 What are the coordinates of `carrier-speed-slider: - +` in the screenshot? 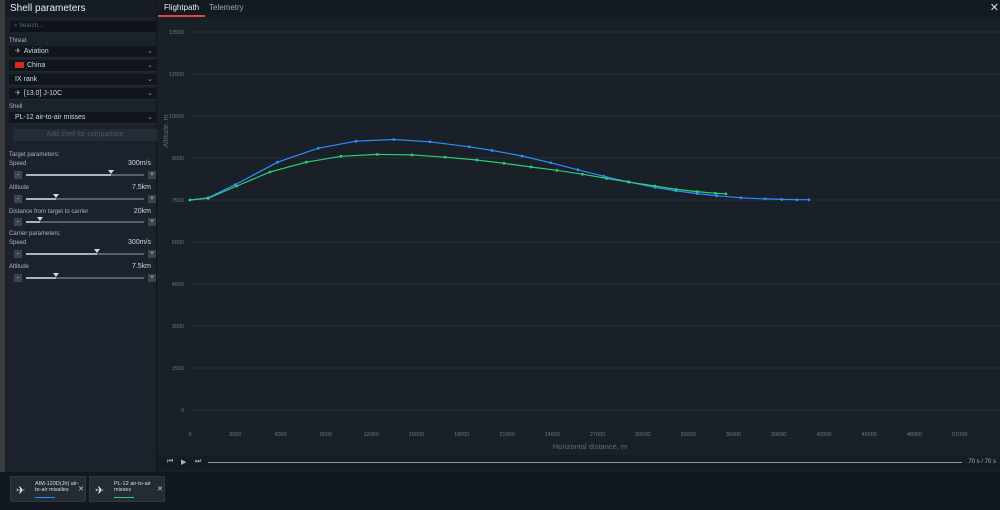 It's located at (83, 254).